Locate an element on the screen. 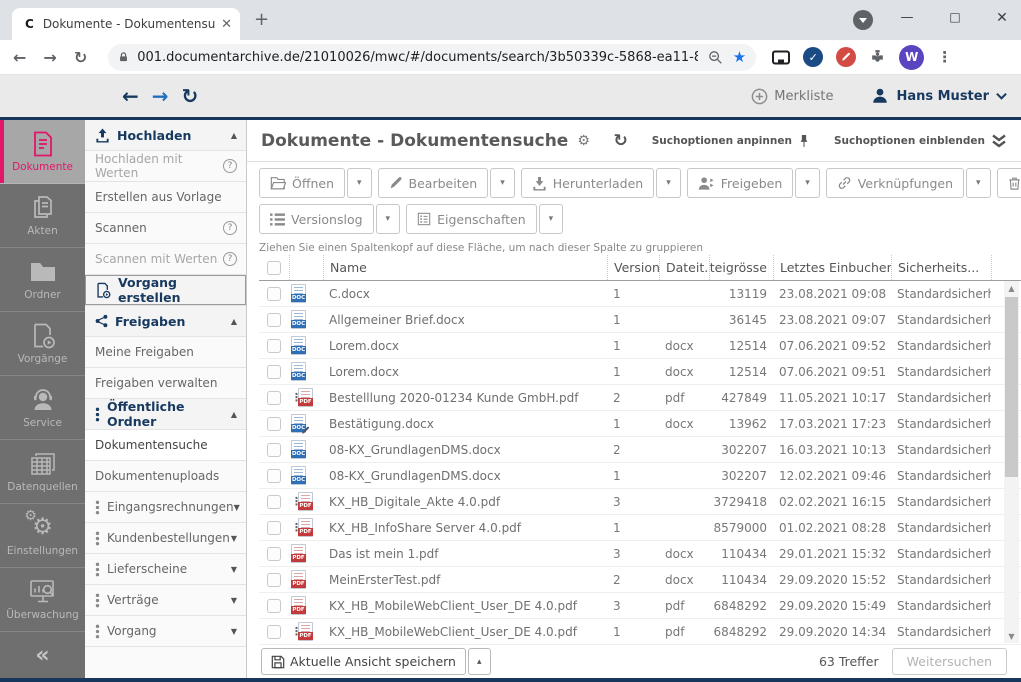 This screenshot has width=1021, height=682. vertical-scrollbar: ▲ ▼ is located at coordinates (1011, 462).